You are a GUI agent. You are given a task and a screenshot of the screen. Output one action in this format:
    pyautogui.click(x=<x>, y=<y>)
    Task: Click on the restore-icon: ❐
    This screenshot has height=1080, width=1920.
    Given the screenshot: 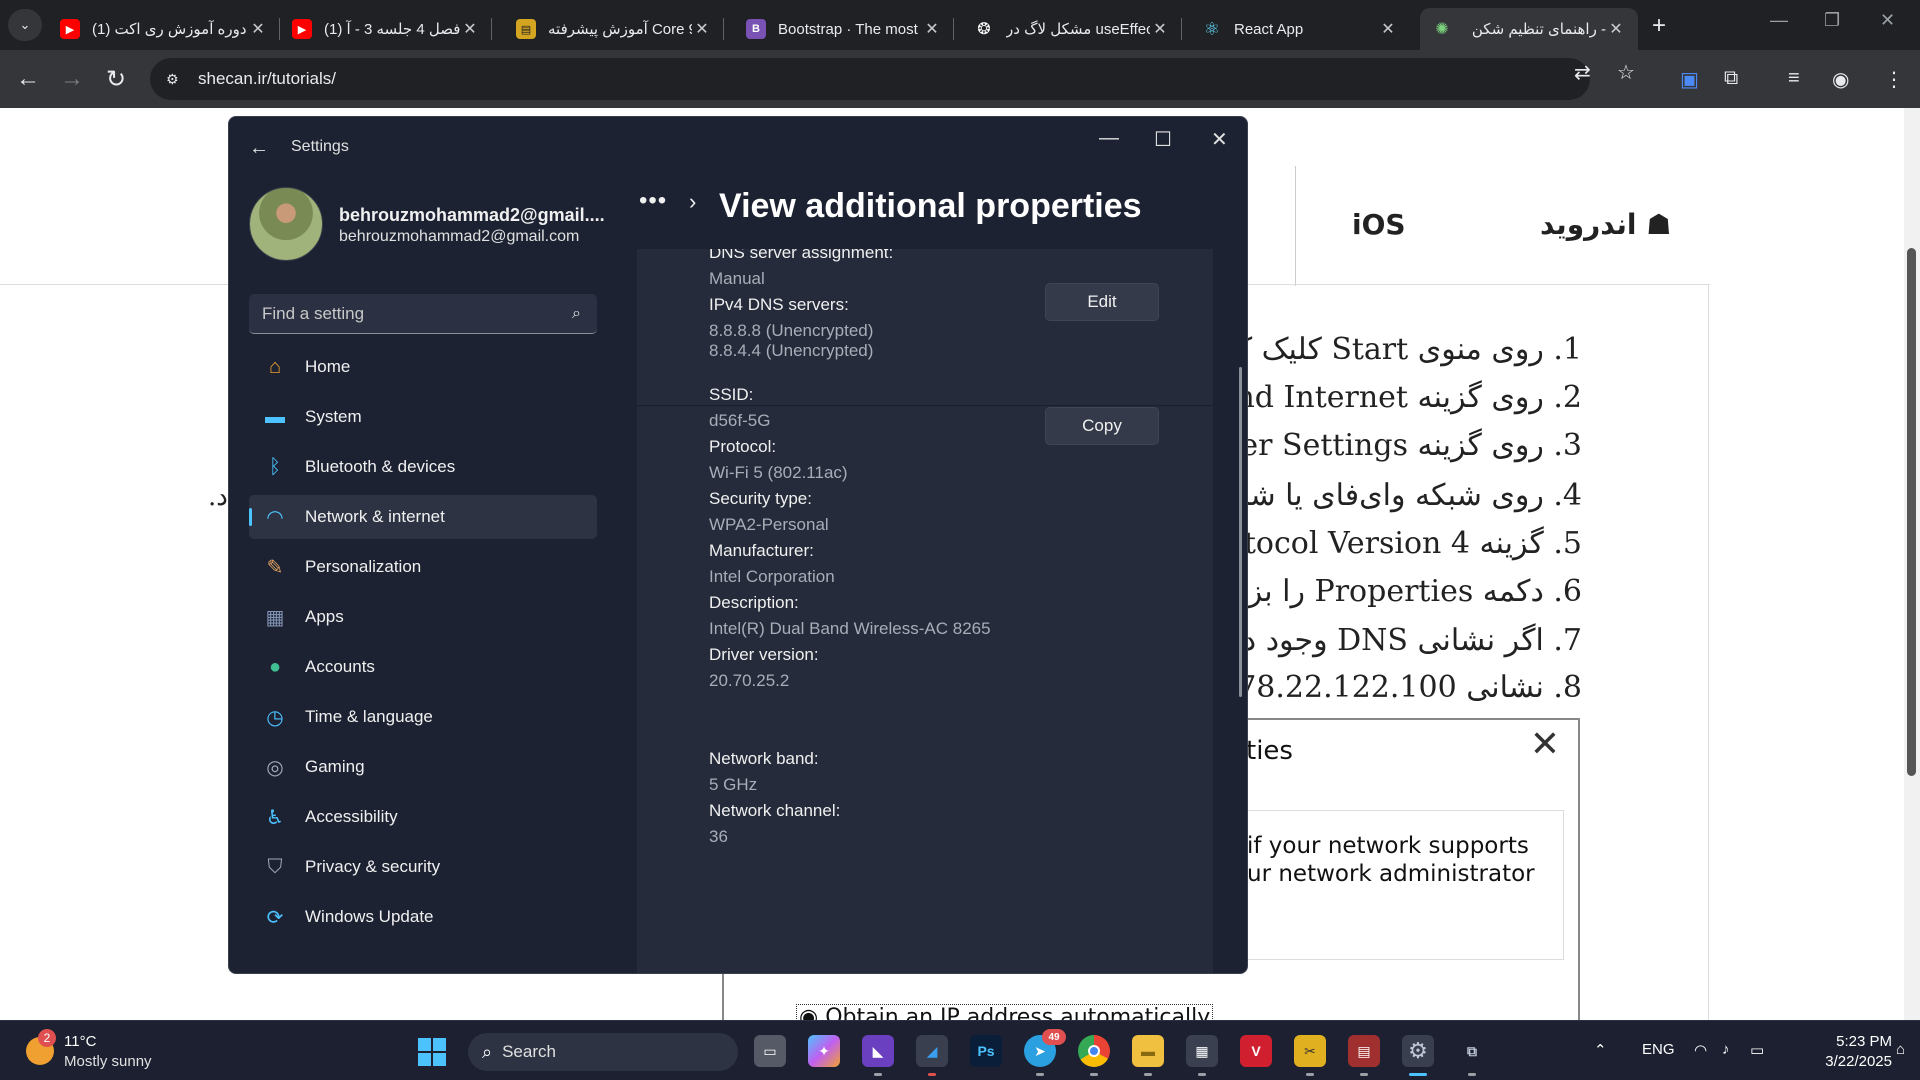 What is the action you would take?
    pyautogui.click(x=1832, y=20)
    